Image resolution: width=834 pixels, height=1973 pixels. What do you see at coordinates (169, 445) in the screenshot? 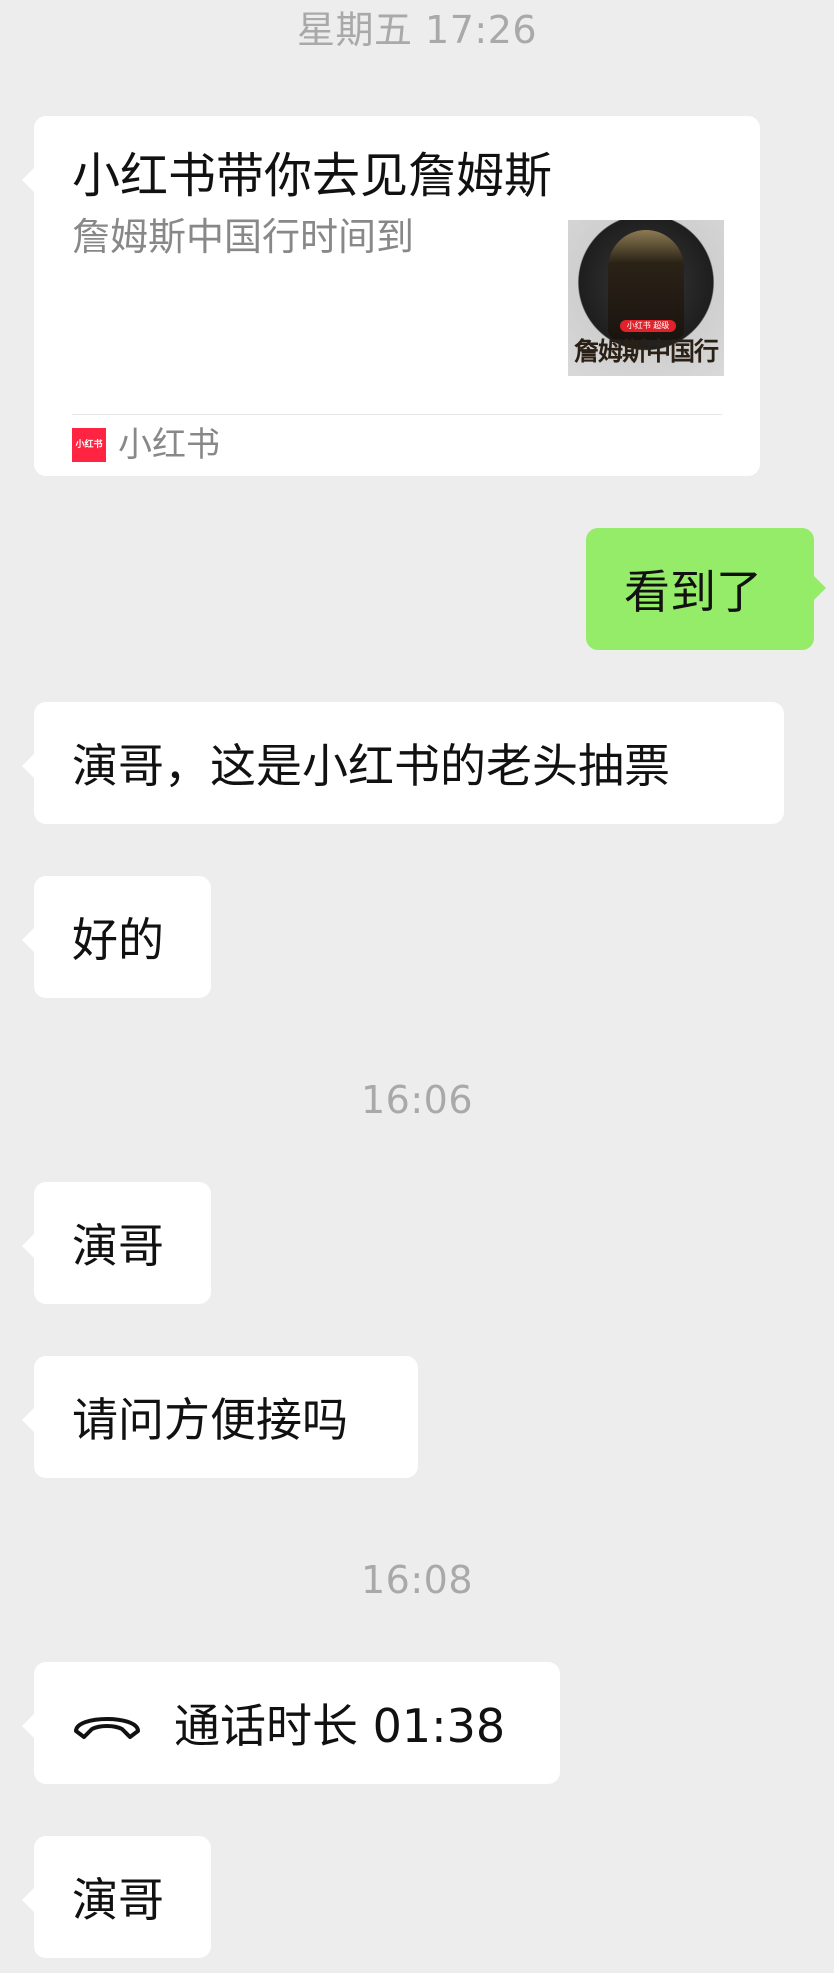
I see `link-card-source-name: 小红书` at bounding box center [169, 445].